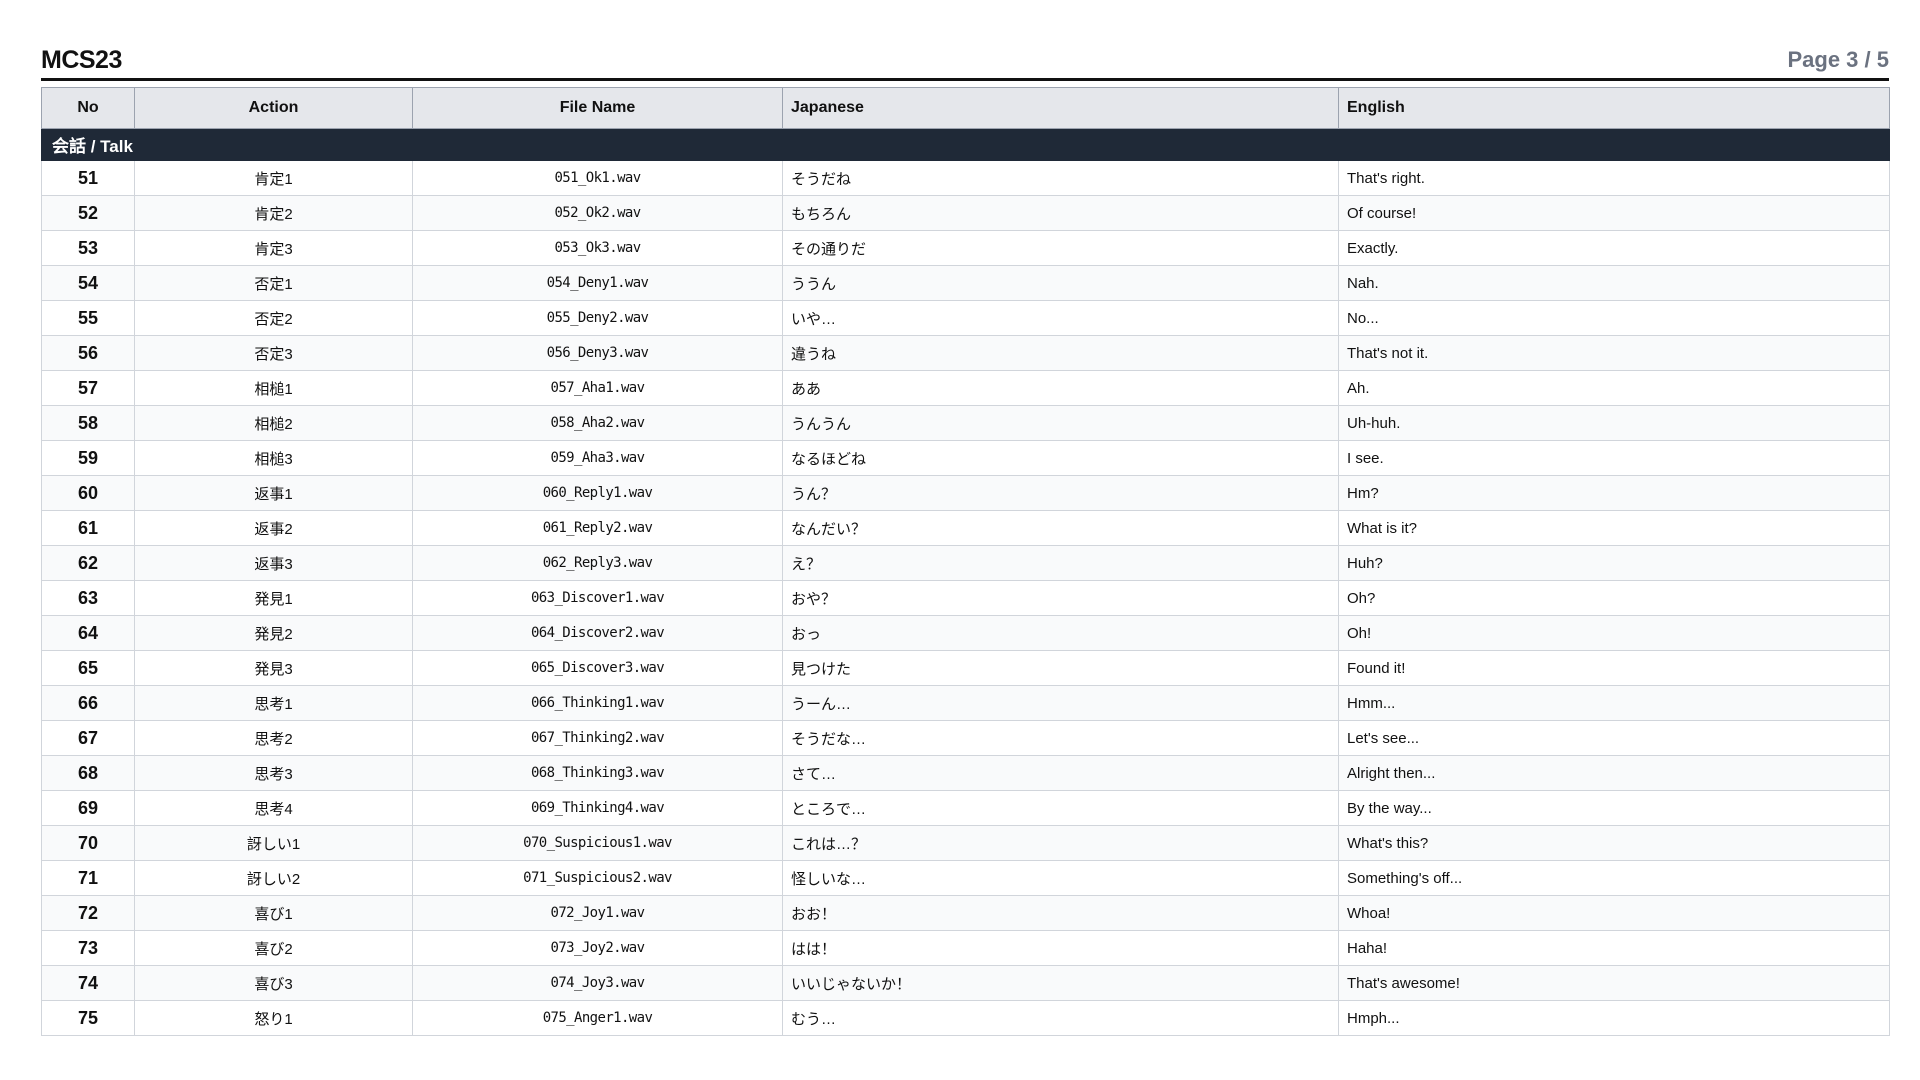 The image size is (1920, 1080). I want to click on cell-english: That's right., so click(1614, 178).